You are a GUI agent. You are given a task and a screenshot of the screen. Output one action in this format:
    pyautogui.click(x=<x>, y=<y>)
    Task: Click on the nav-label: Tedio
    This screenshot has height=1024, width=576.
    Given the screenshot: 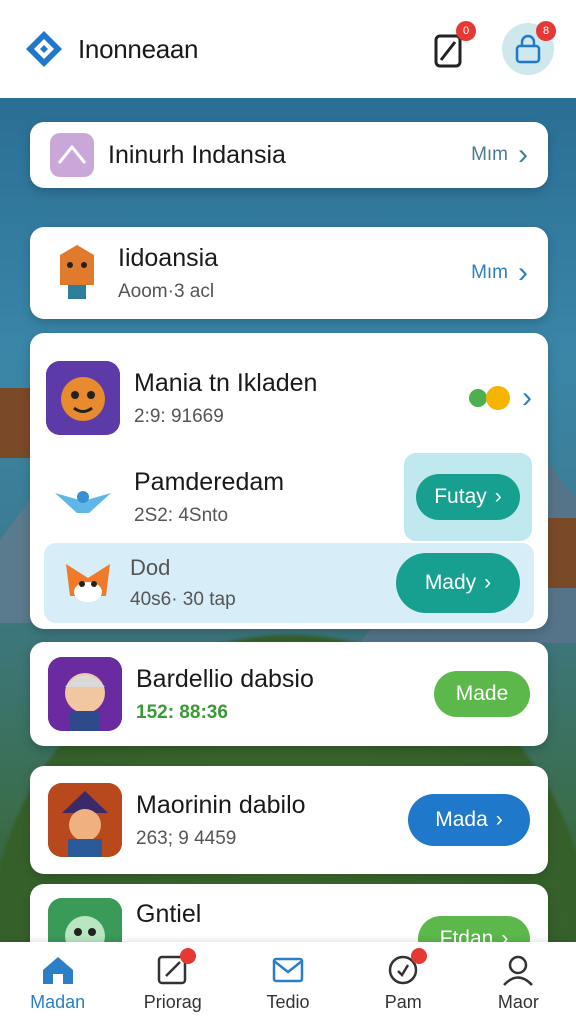 What is the action you would take?
    pyautogui.click(x=288, y=1001)
    